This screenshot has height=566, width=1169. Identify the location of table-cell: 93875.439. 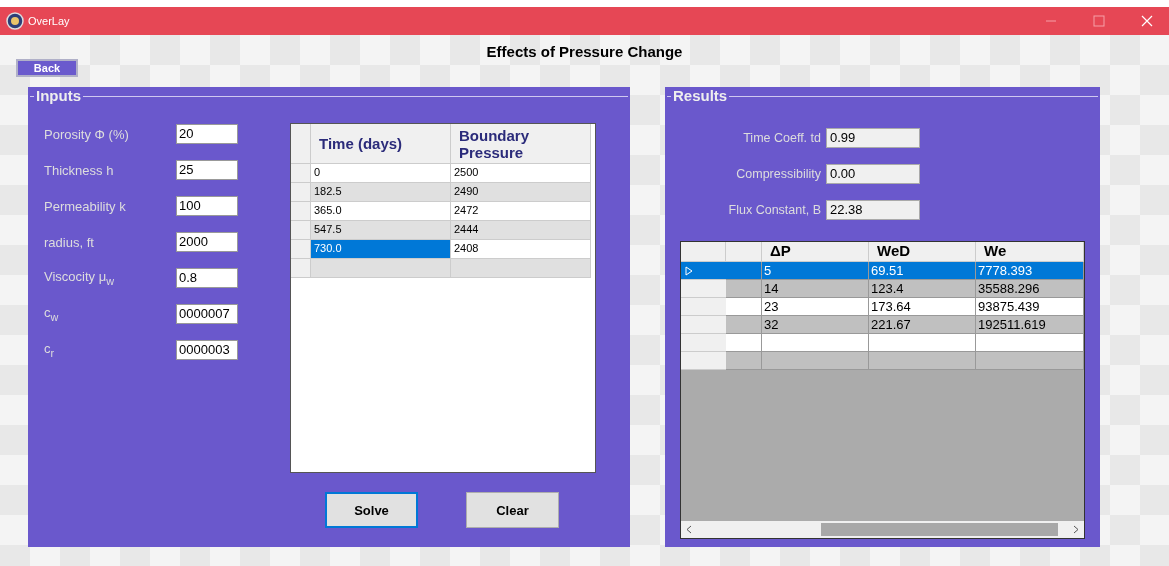
(1030, 307).